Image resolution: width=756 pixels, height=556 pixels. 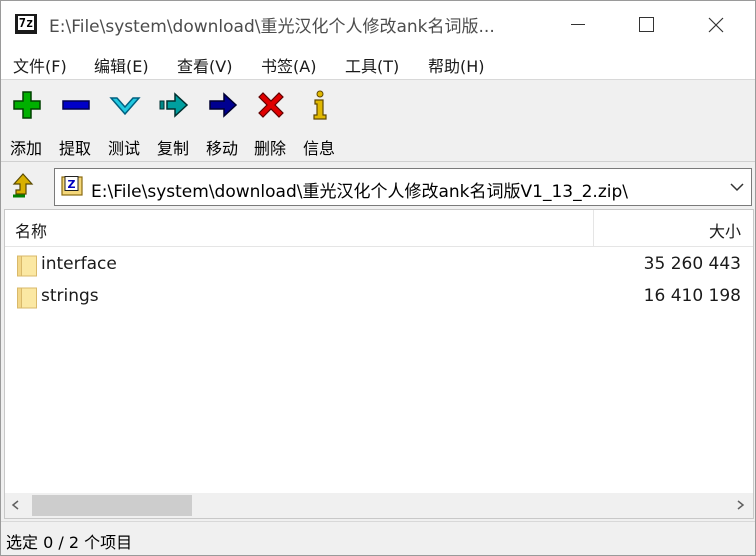 I want to click on maximize-button, so click(x=646, y=24).